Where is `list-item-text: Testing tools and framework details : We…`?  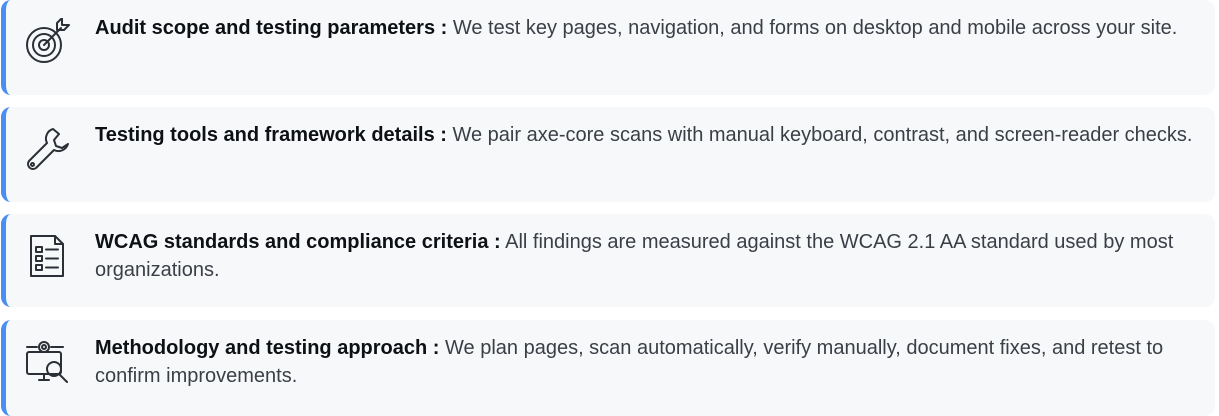
list-item-text: Testing tools and framework details : We… is located at coordinates (645, 135).